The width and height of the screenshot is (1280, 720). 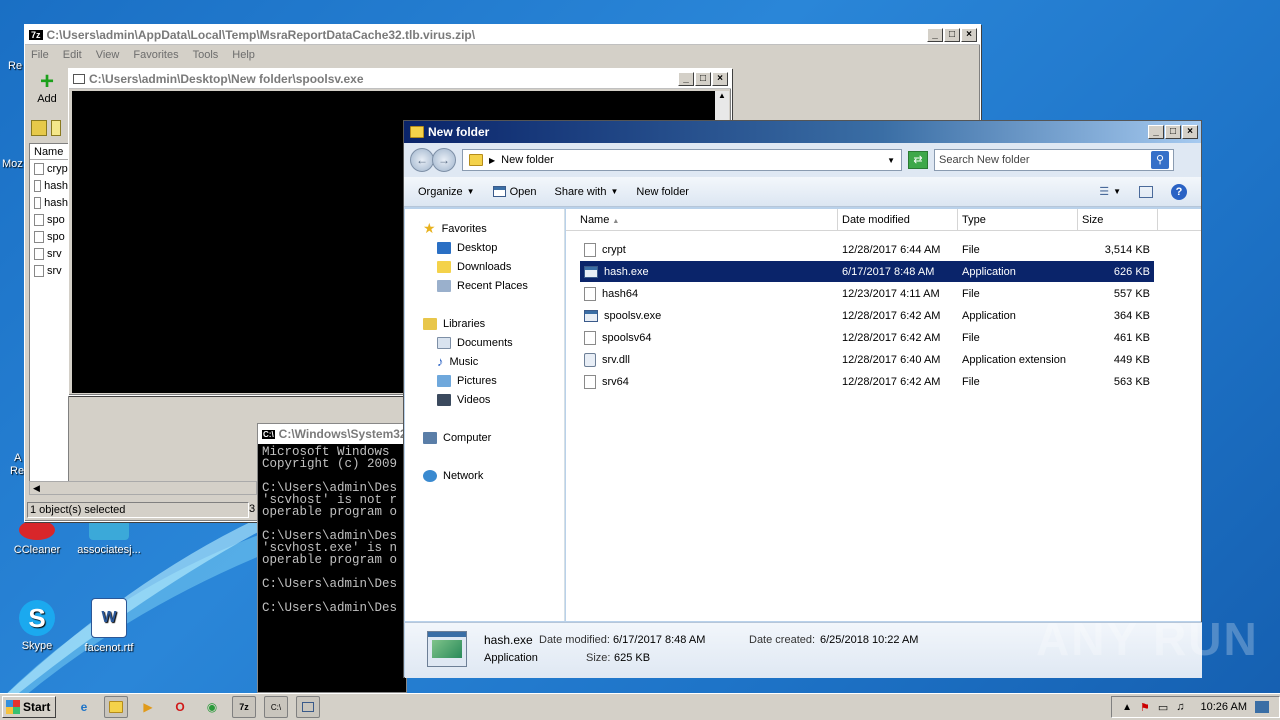 I want to click on organize-label: Organize, so click(x=440, y=191).